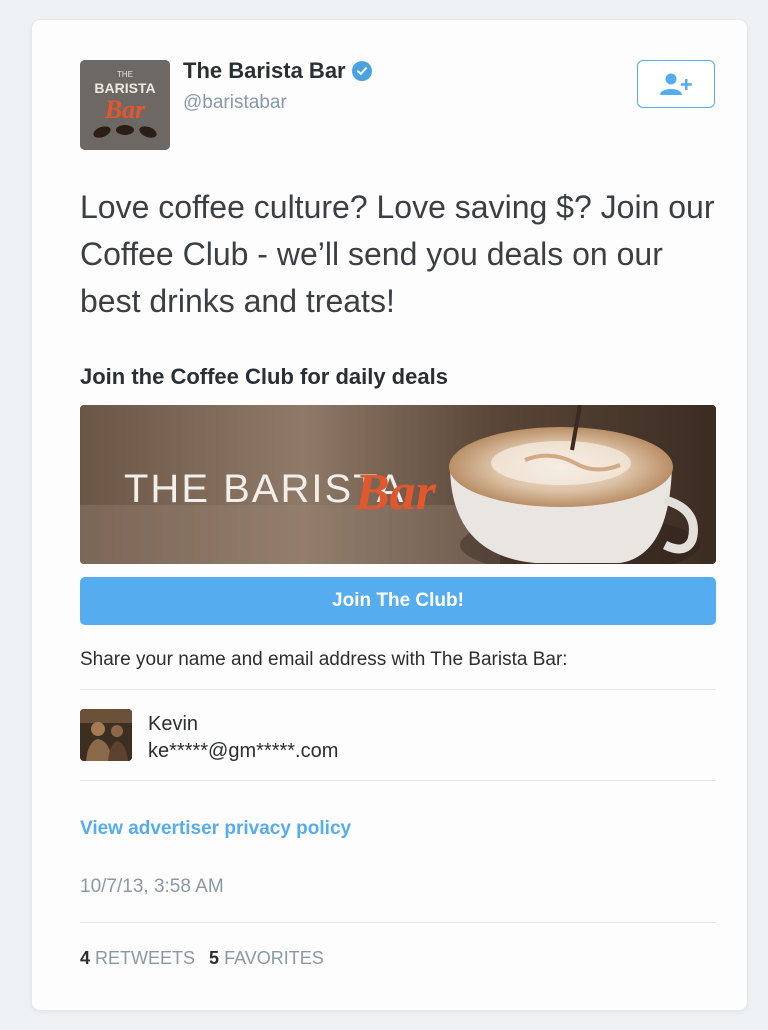 The height and width of the screenshot is (1030, 768). Describe the element at coordinates (125, 74) in the screenshot. I see `avatar-logo-text-top: THE` at that location.